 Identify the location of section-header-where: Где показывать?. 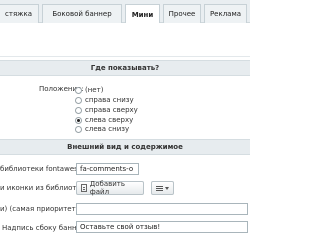
(125, 68).